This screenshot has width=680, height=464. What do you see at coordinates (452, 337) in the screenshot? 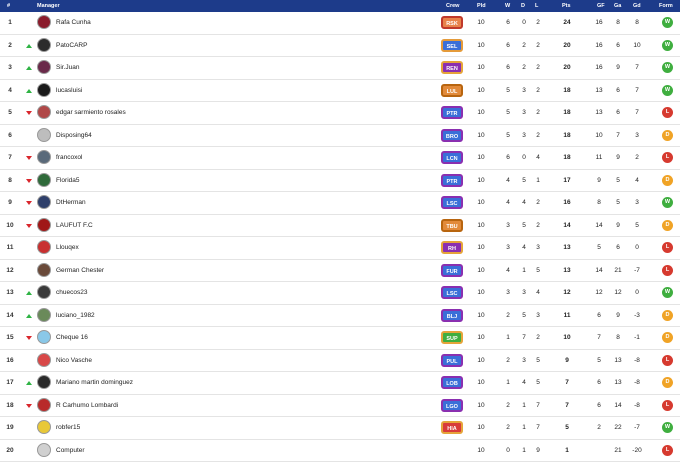
I see `crew-crest: SUP` at bounding box center [452, 337].